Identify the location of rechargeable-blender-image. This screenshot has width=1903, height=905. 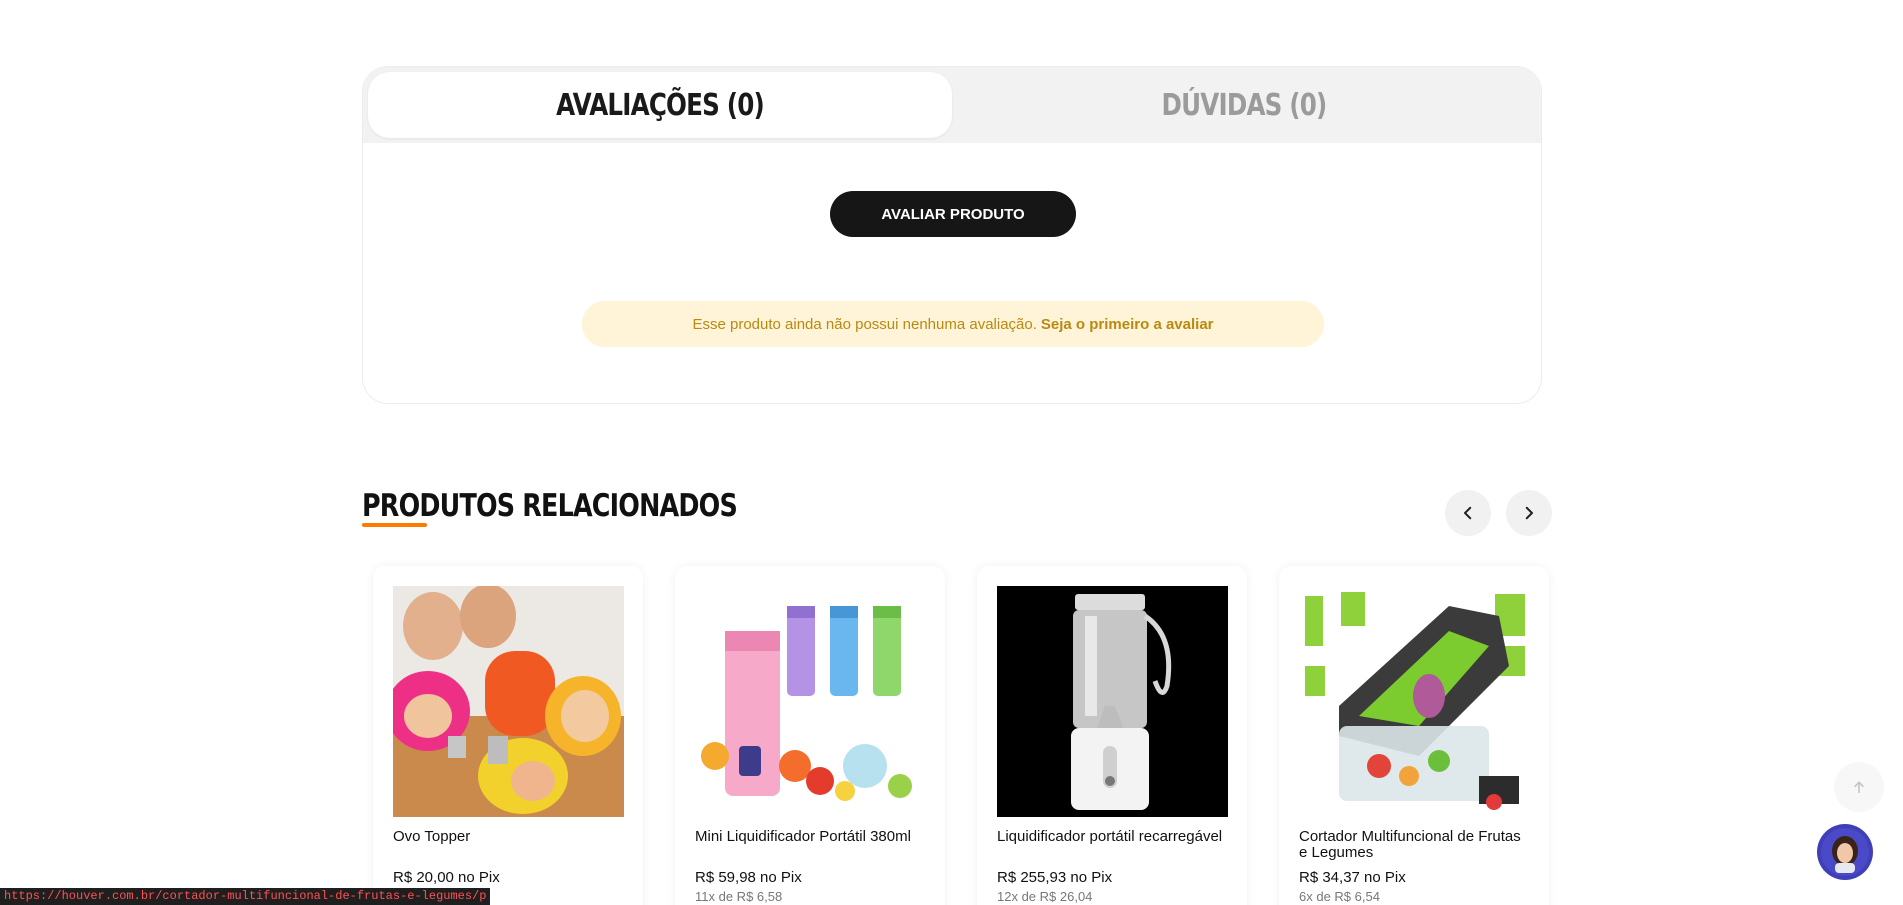
(1112, 701).